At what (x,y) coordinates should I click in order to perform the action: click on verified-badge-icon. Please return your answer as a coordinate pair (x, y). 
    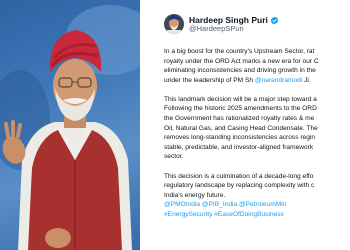
    Looking at the image, I should click on (274, 20).